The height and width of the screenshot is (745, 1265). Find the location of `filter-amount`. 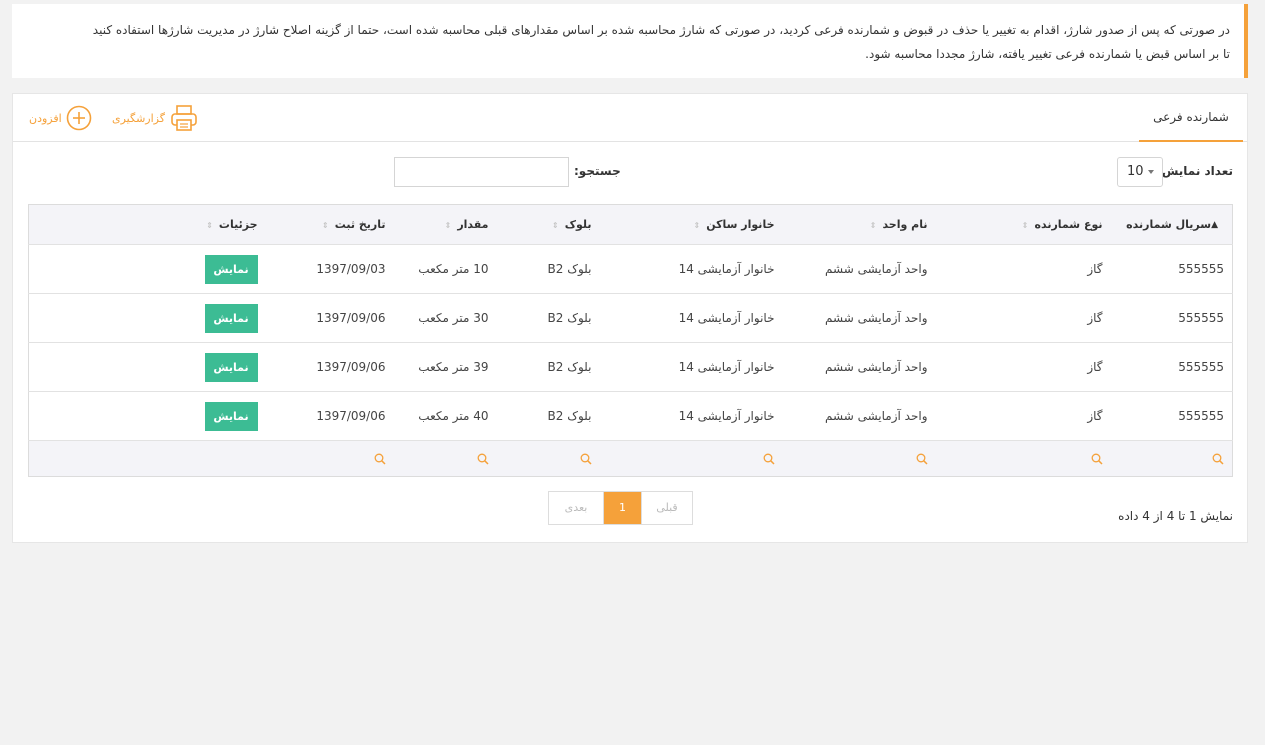

filter-amount is located at coordinates (445, 459).